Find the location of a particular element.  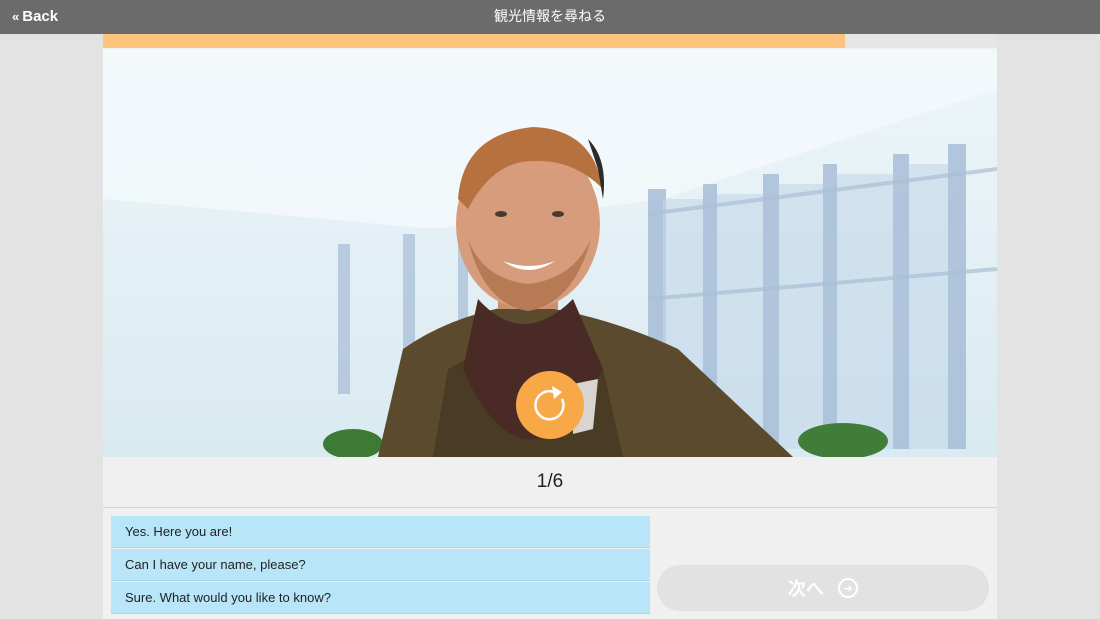

next-button: 次へ ➜ is located at coordinates (823, 588).